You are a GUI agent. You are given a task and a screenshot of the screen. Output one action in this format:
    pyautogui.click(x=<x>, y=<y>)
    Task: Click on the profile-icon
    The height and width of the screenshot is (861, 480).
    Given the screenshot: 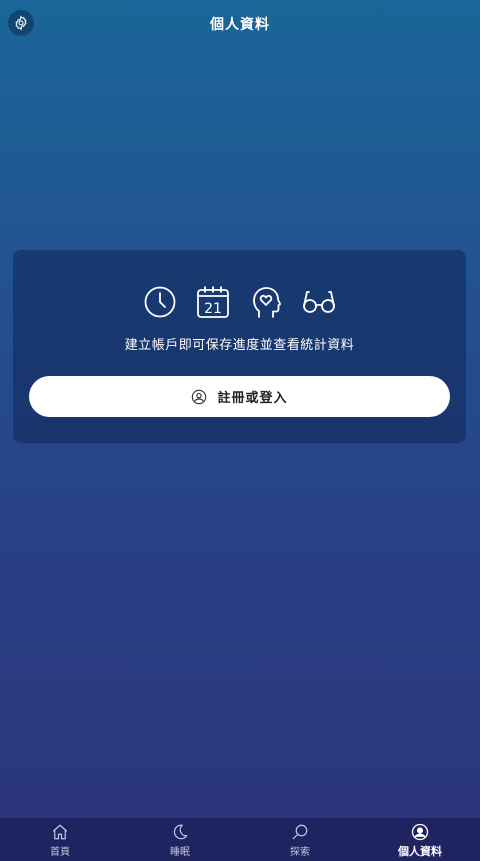 What is the action you would take?
    pyautogui.click(x=420, y=832)
    